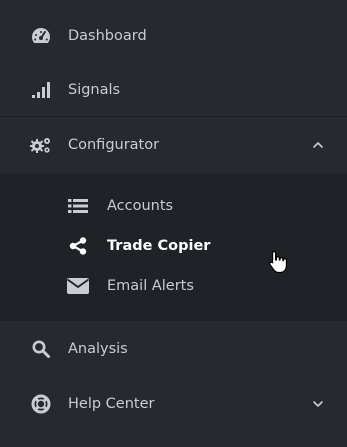  Describe the element at coordinates (173, 348) in the screenshot. I see `sidebar-item-analysis: Analysis` at that location.